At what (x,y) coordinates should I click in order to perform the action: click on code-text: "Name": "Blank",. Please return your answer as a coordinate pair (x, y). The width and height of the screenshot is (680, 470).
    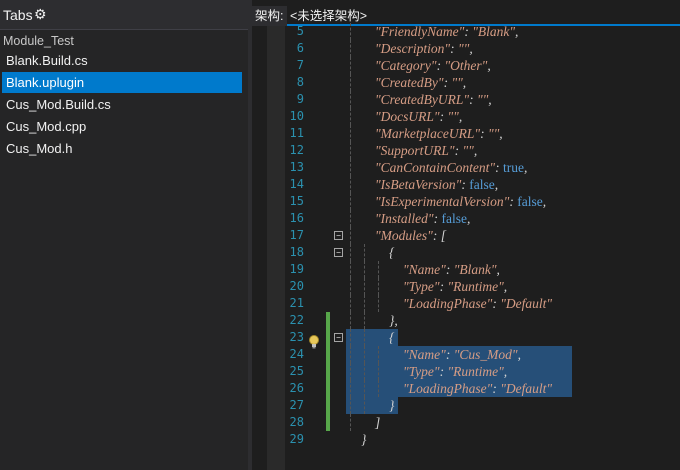
    Looking at the image, I should click on (451, 269).